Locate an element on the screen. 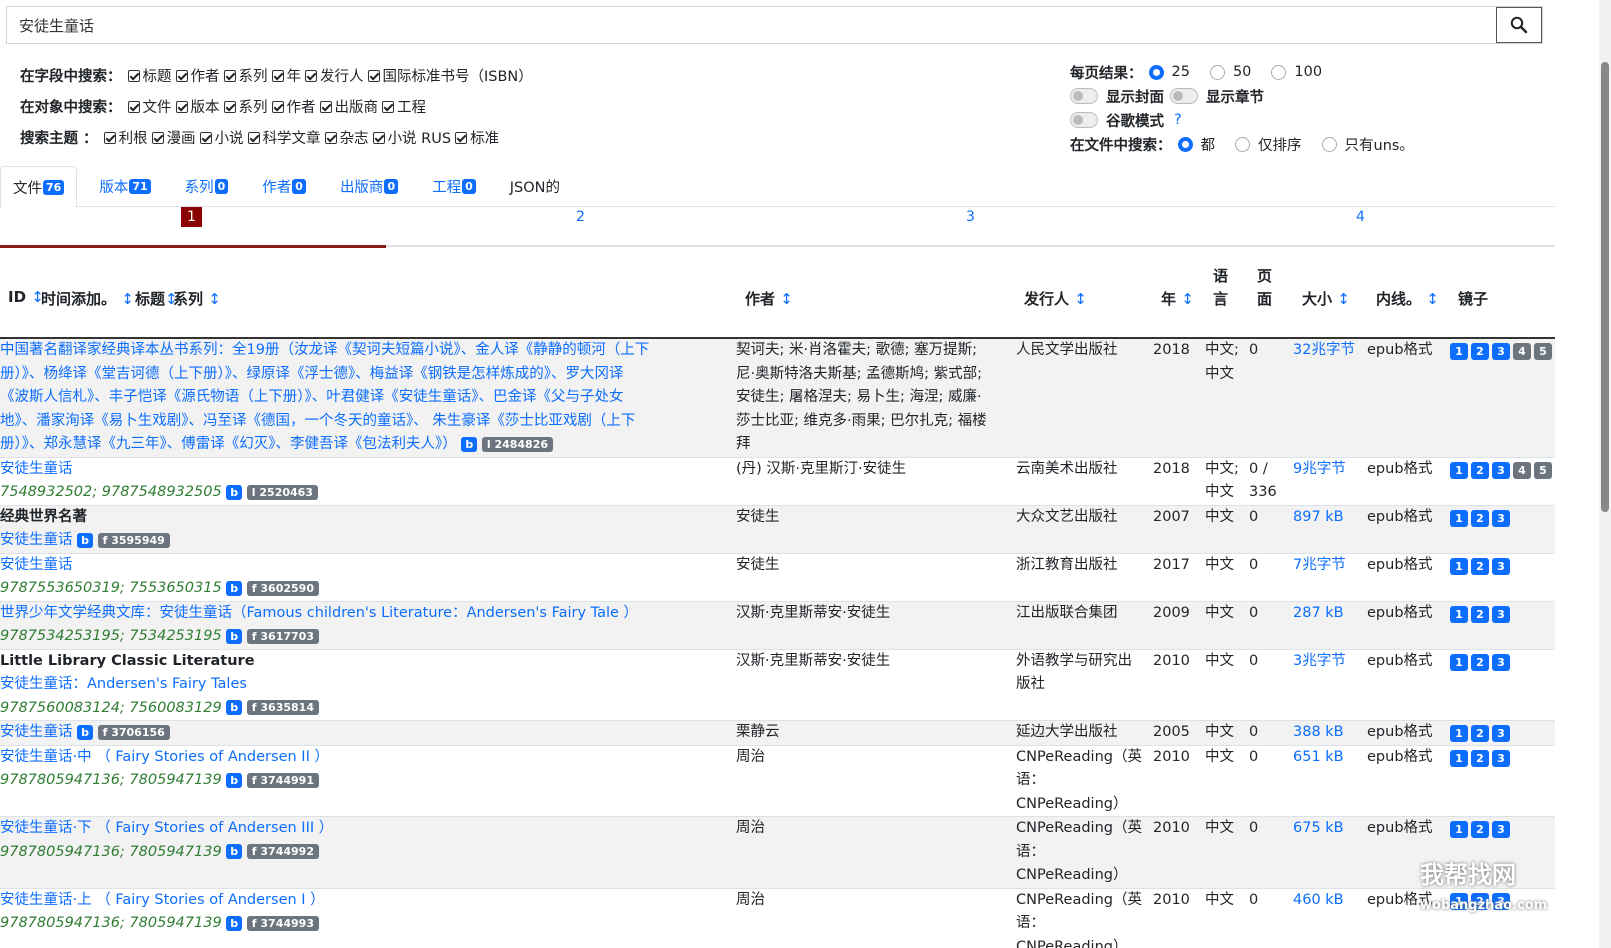 This screenshot has width=1611, height=948. topics-checkbox: 小说 is located at coordinates (221, 137).